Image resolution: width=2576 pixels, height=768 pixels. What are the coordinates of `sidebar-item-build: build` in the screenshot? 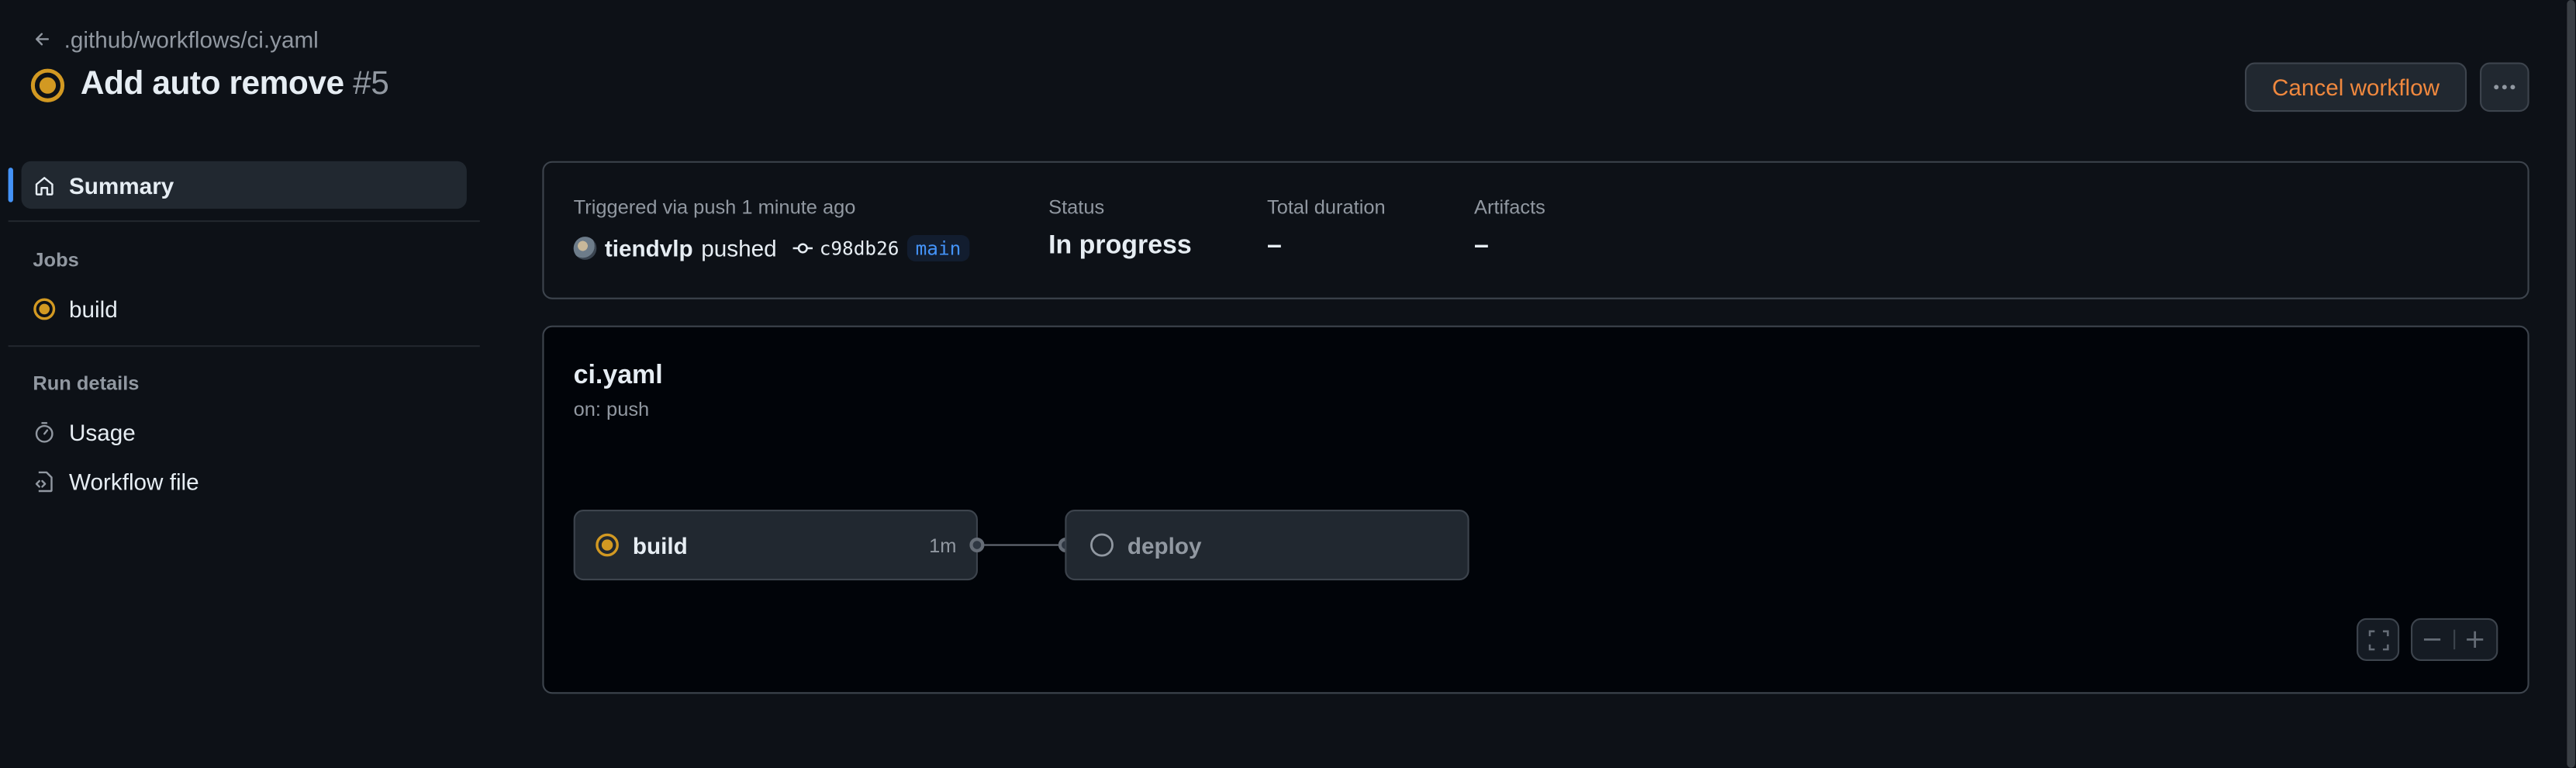 It's located at (75, 308).